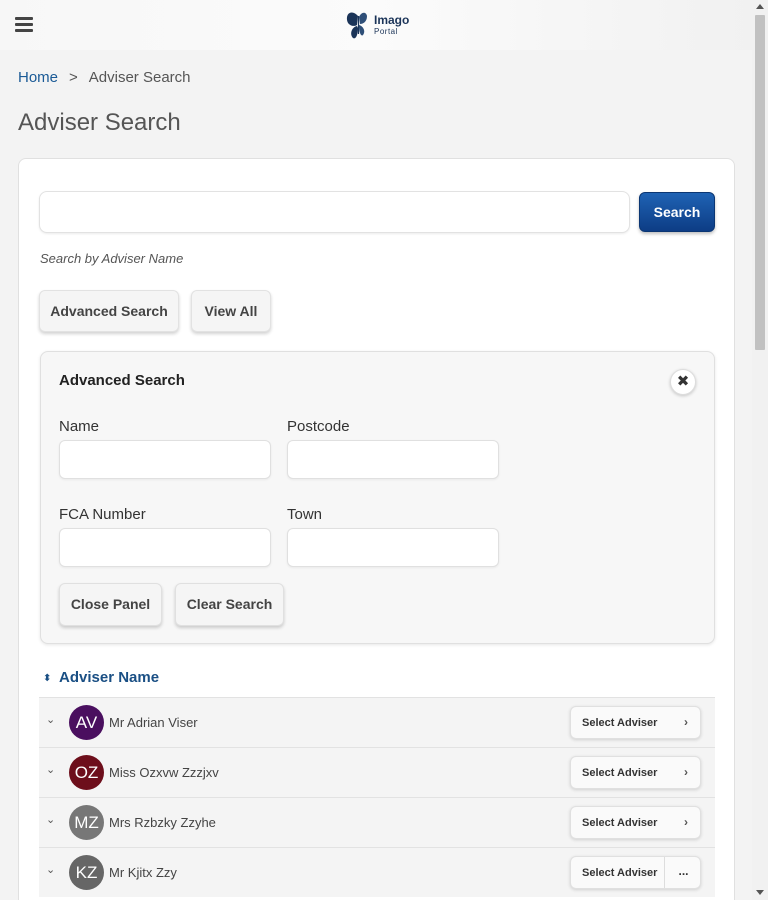 The width and height of the screenshot is (768, 900). I want to click on name-label: Name, so click(79, 426).